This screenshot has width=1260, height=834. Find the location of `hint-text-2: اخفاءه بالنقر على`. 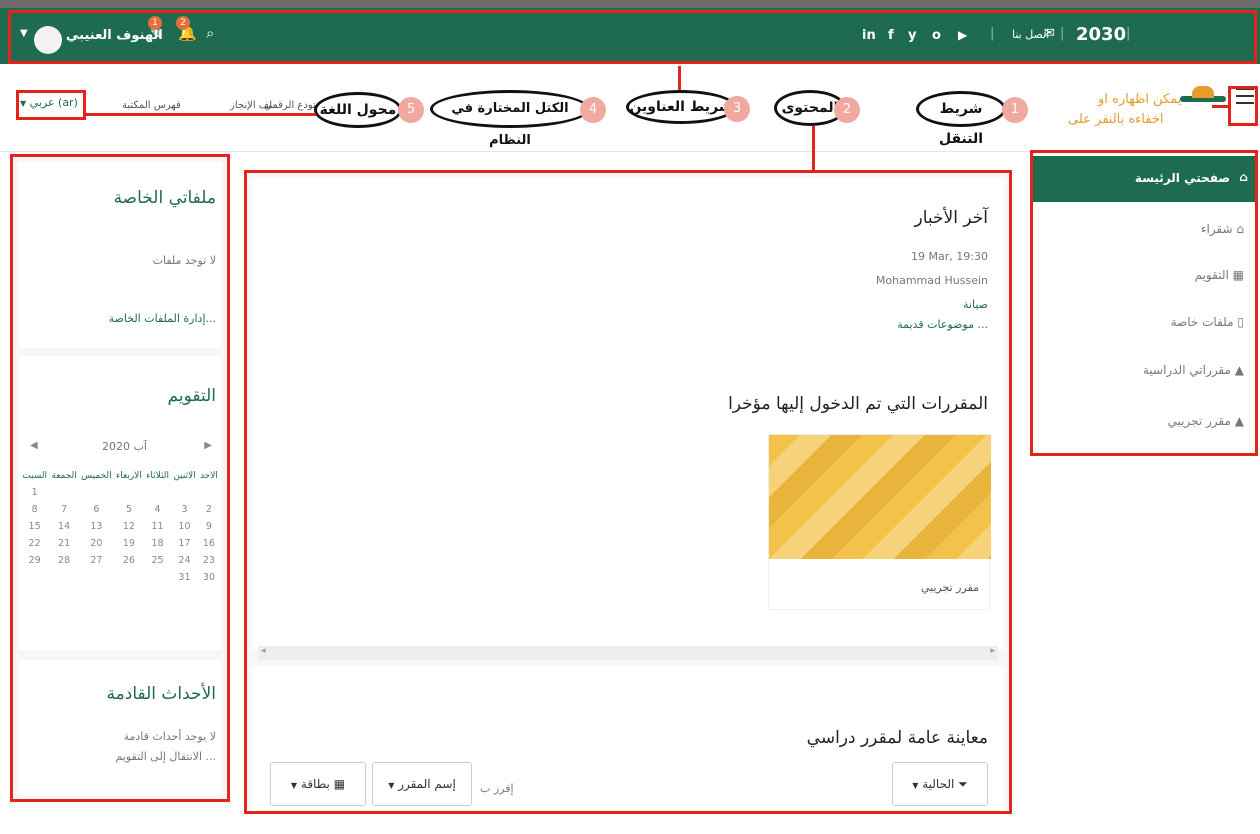

hint-text-2: اخفاءه بالنقر على is located at coordinates (1116, 119).